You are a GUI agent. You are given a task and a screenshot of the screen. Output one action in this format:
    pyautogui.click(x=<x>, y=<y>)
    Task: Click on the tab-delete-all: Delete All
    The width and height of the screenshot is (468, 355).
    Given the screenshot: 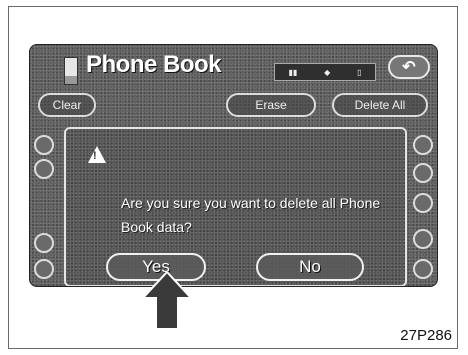 What is the action you would take?
    pyautogui.click(x=380, y=105)
    